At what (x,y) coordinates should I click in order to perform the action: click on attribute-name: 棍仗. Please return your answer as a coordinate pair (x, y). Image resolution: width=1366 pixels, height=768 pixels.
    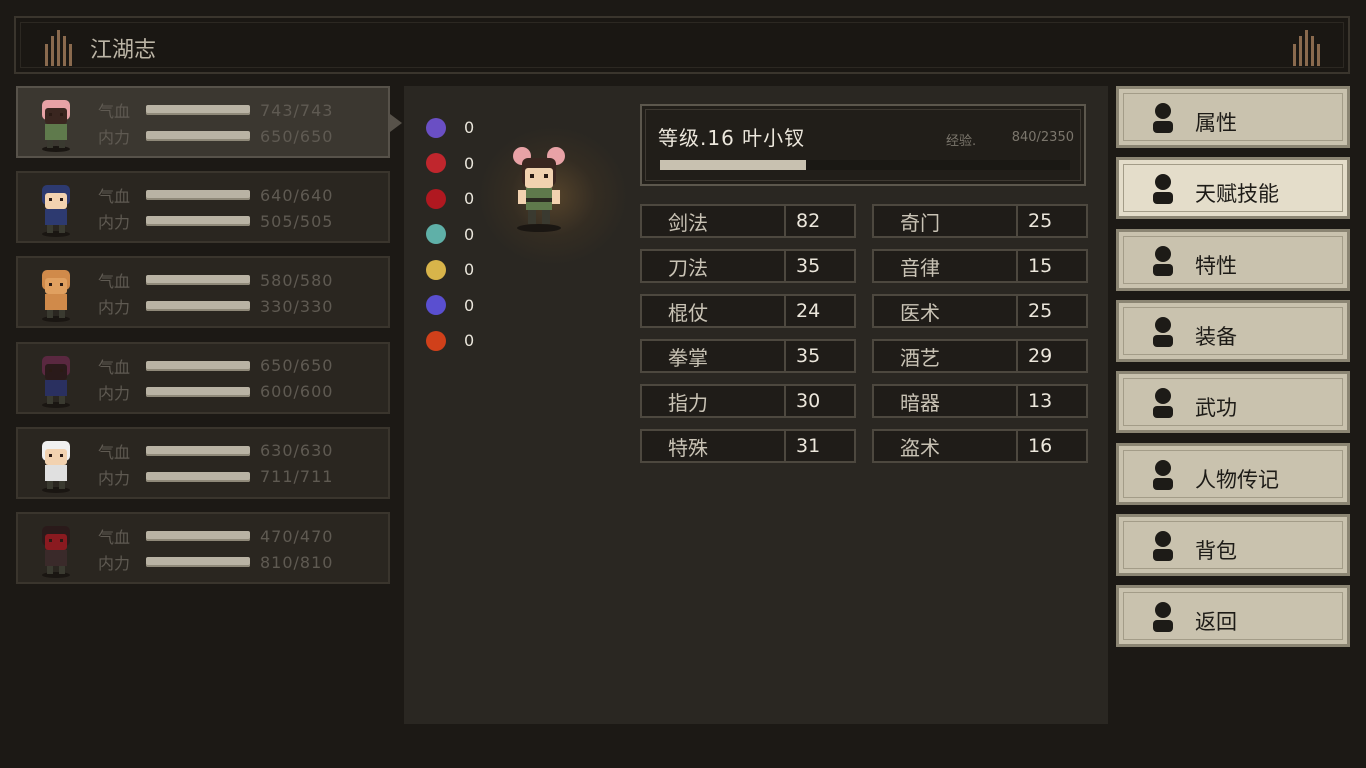
    Looking at the image, I should click on (714, 311).